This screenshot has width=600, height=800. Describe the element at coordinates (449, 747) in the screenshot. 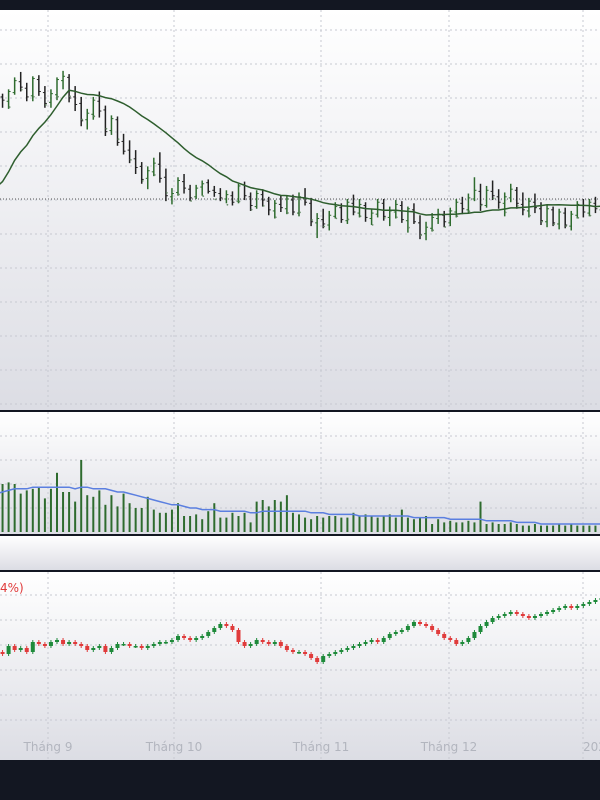

I see `x-label-dec: Tháng 12` at that location.